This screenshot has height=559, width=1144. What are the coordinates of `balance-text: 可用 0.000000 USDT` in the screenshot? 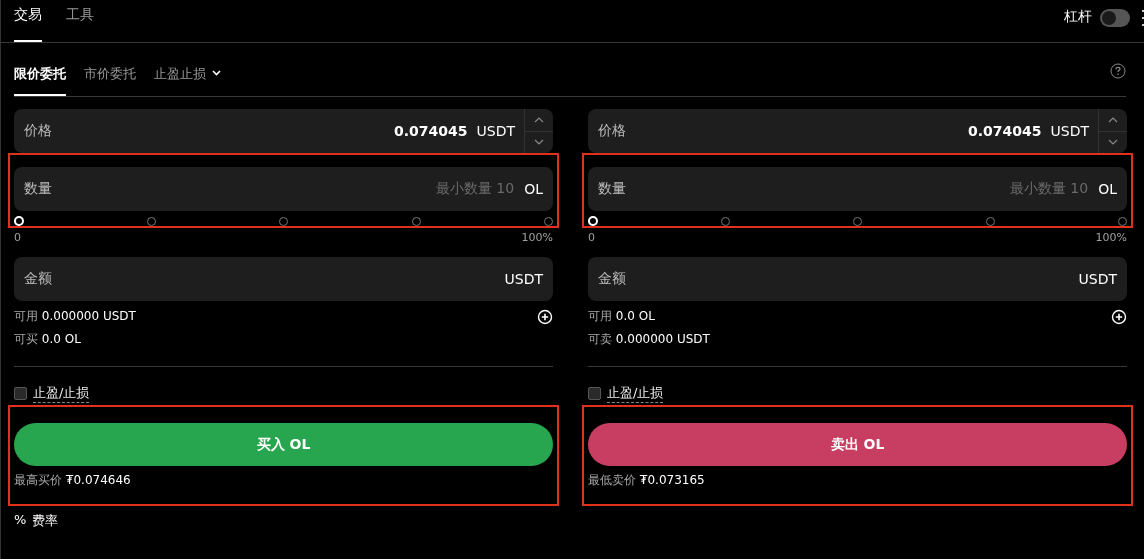 It's located at (75, 316).